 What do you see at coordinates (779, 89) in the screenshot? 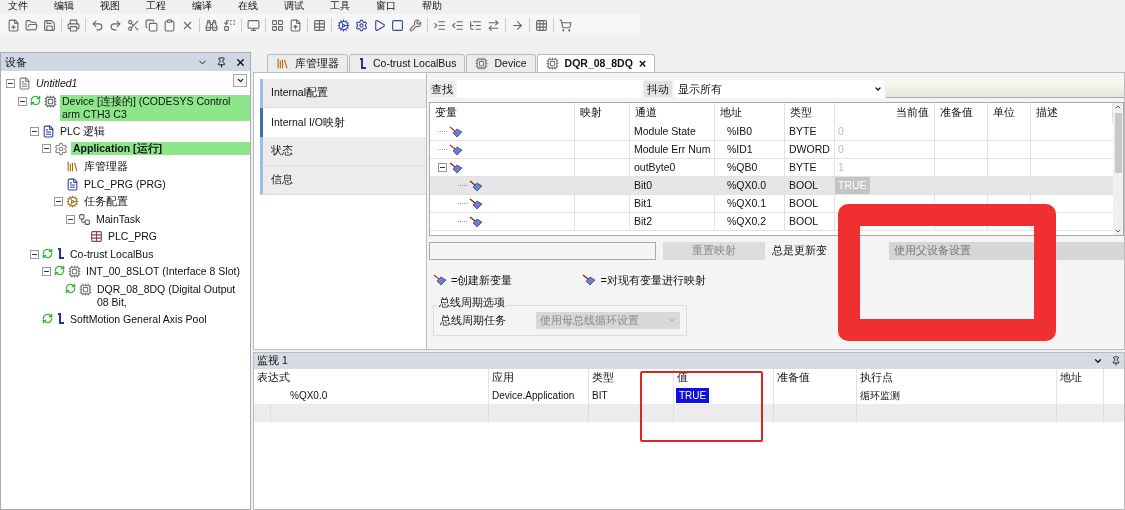
I see `show-filter-dropdown: 显示所有` at bounding box center [779, 89].